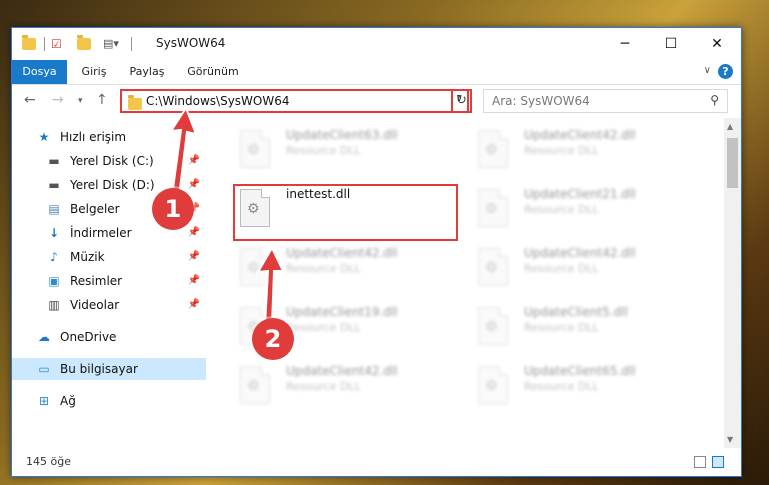 The height and width of the screenshot is (485, 769). Describe the element at coordinates (342, 312) in the screenshot. I see `file-name: UpdateClient19.dll` at that location.